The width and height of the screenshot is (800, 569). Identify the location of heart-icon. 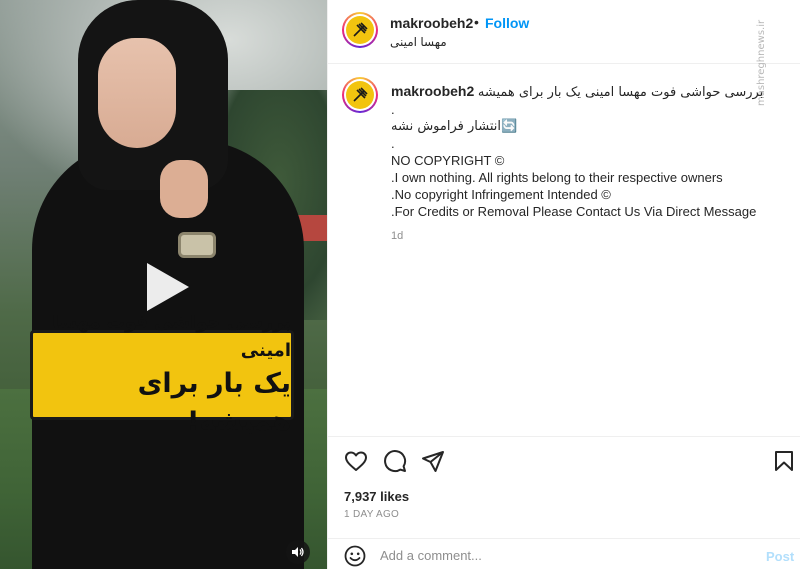
(356, 461).